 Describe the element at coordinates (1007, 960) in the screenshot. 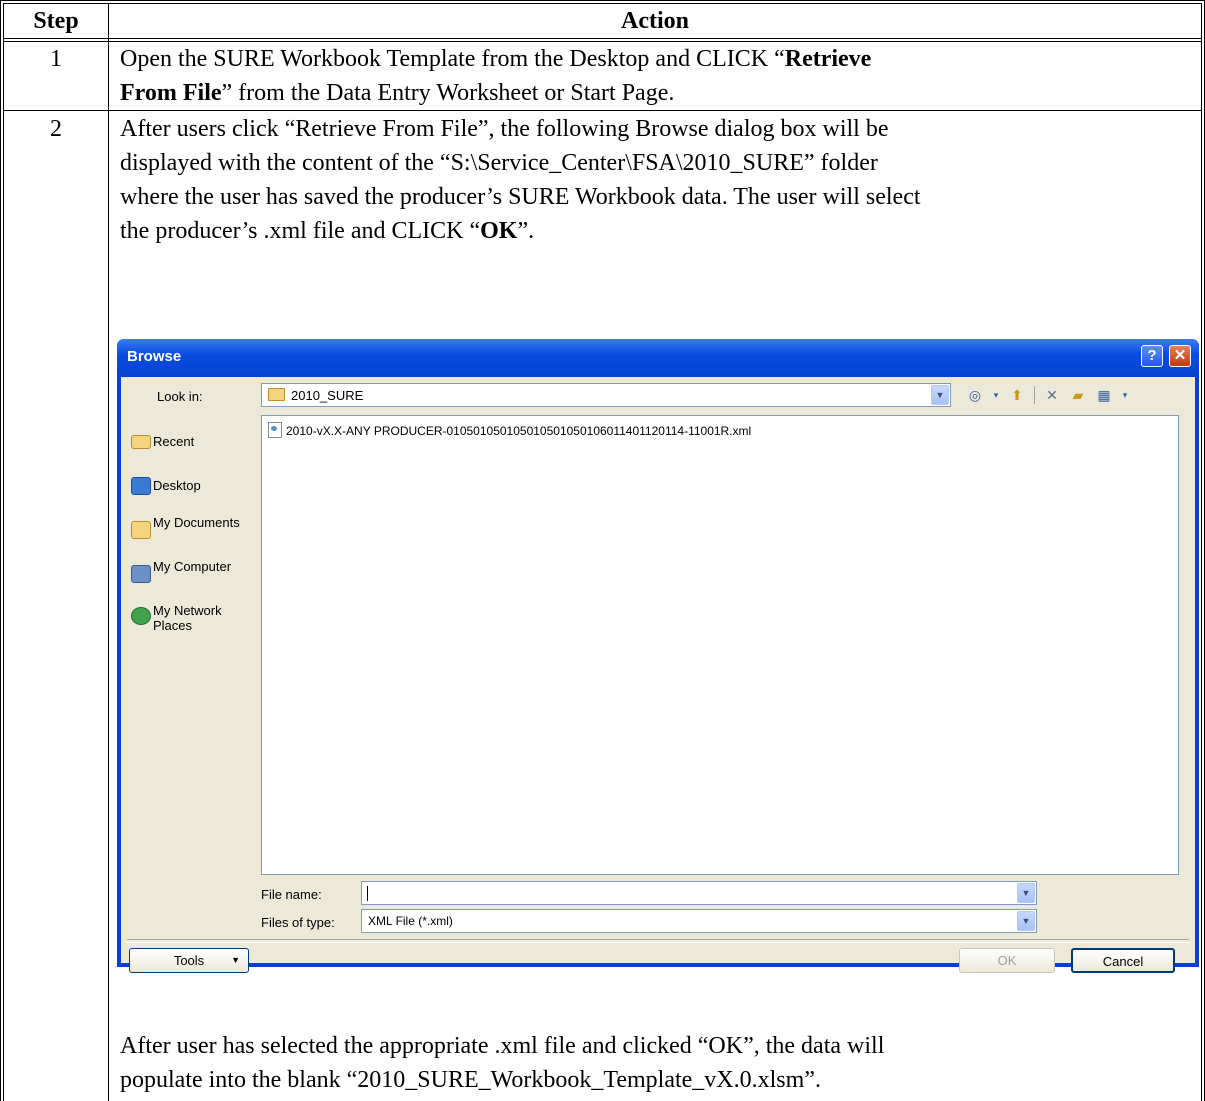

I see `ok-button: OK` at that location.